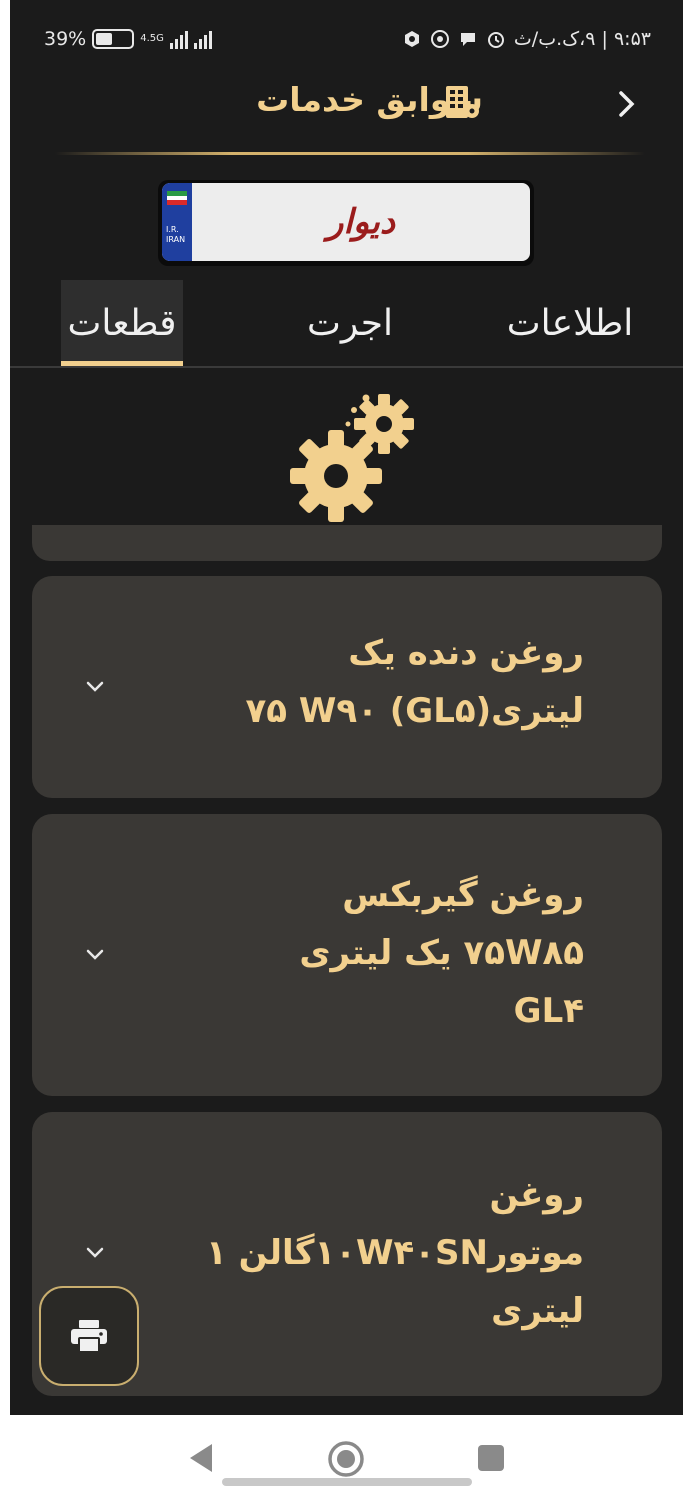 The image size is (693, 1500). I want to click on building-icon, so click(462, 102).